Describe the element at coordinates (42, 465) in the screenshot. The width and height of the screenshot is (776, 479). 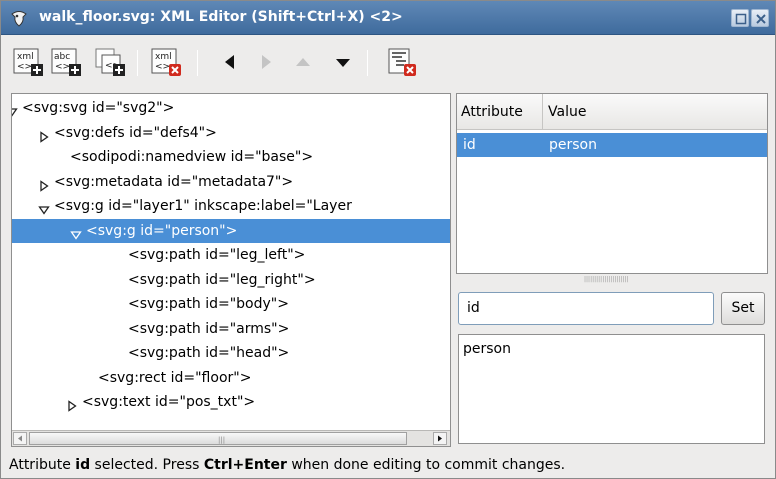
I see `status-text-prefix: Attribute` at that location.